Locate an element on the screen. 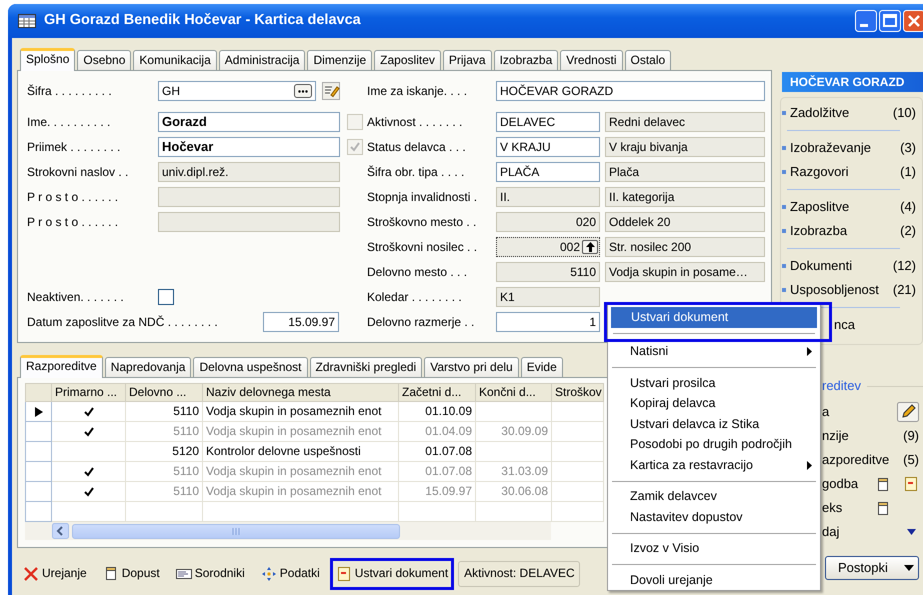 The width and height of the screenshot is (923, 595). menu-item: Ustvari prosilca is located at coordinates (714, 383).